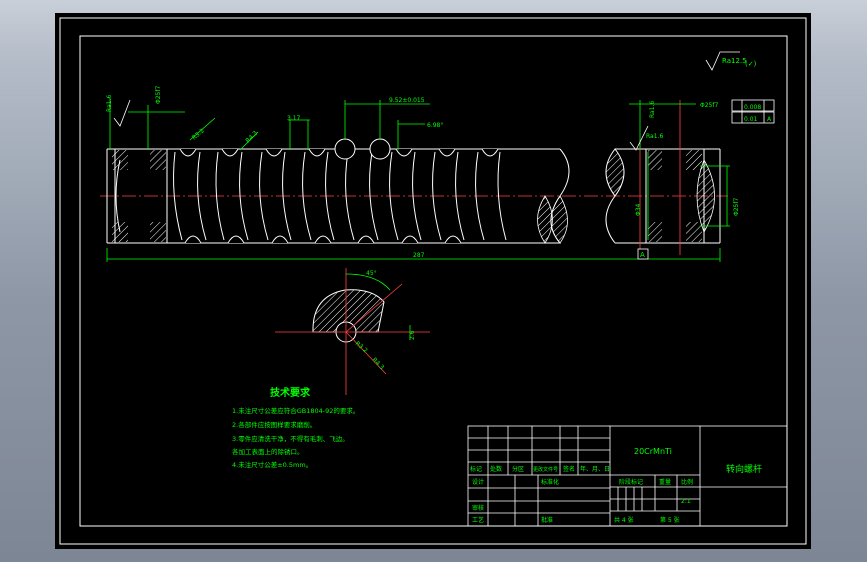 This screenshot has height=562, width=867. I want to click on section-view, so click(352, 331).